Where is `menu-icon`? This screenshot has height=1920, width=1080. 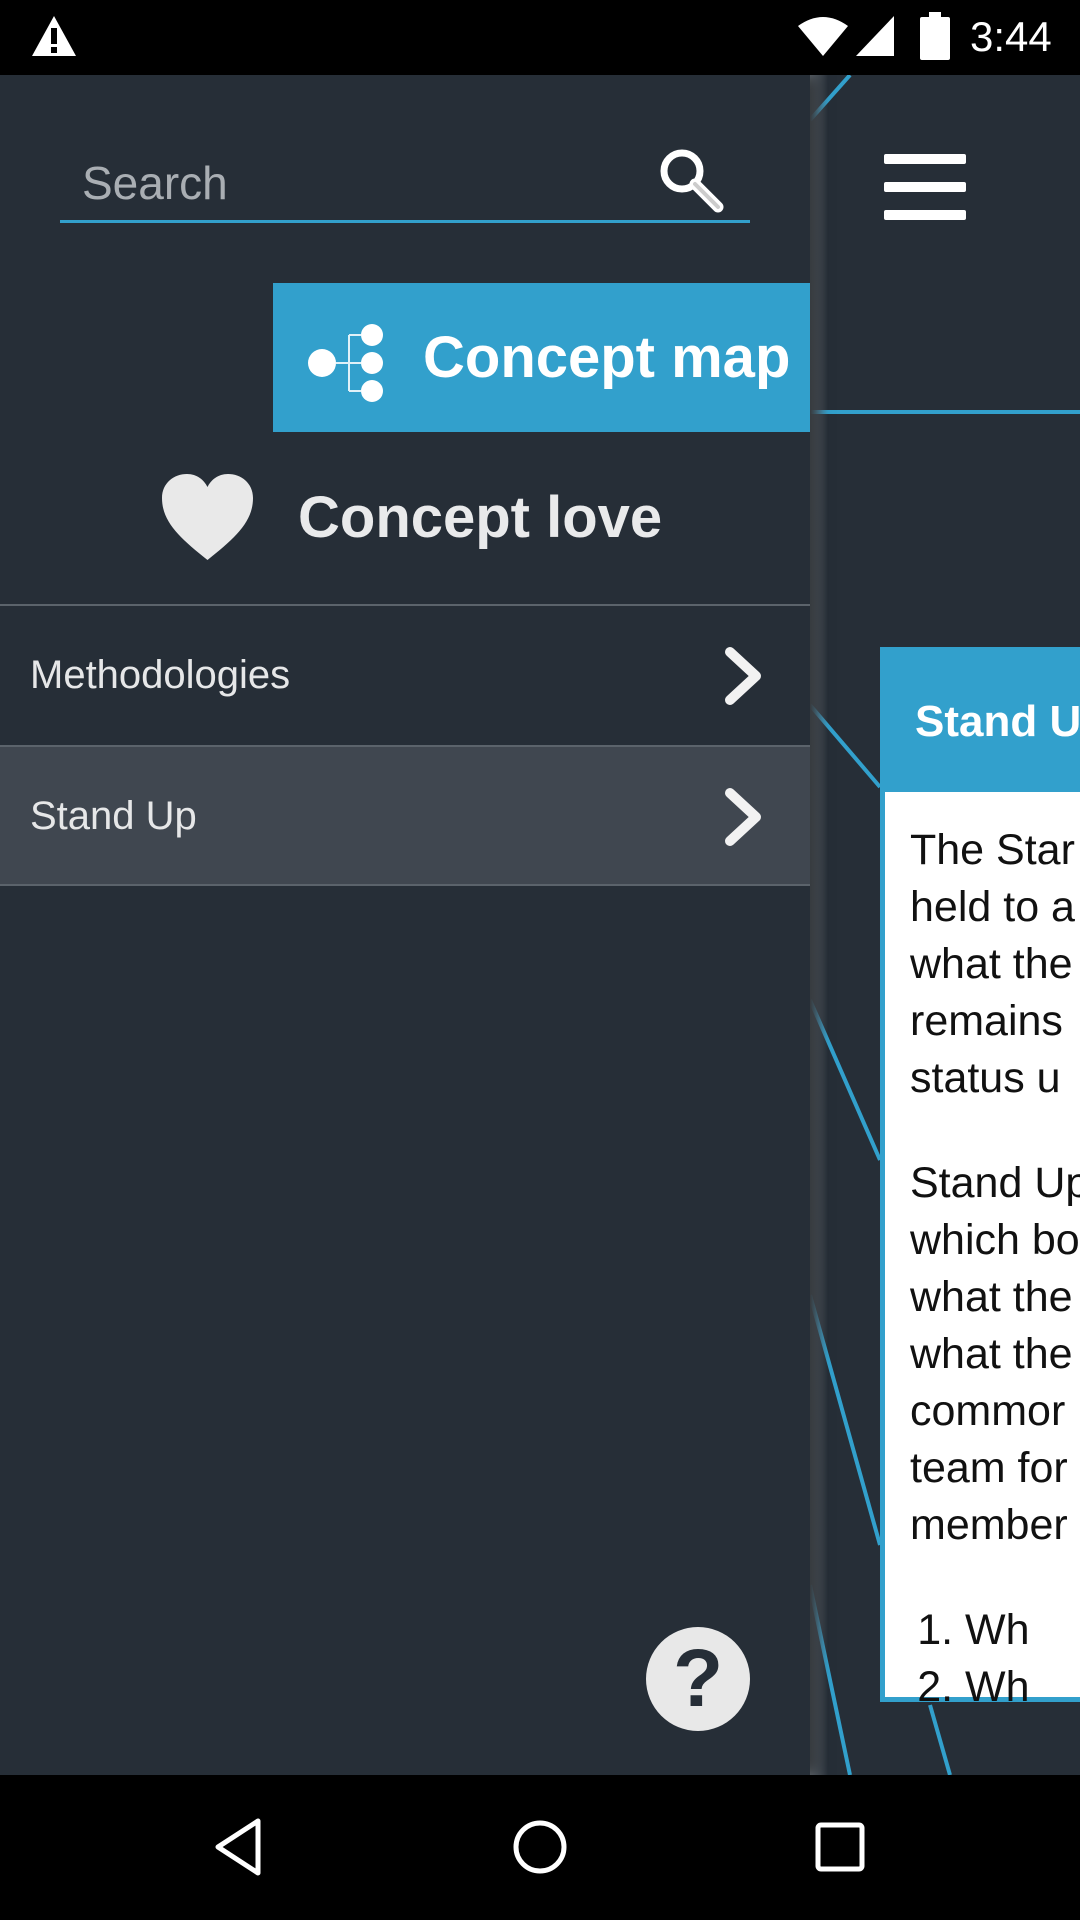
menu-icon is located at coordinates (925, 188).